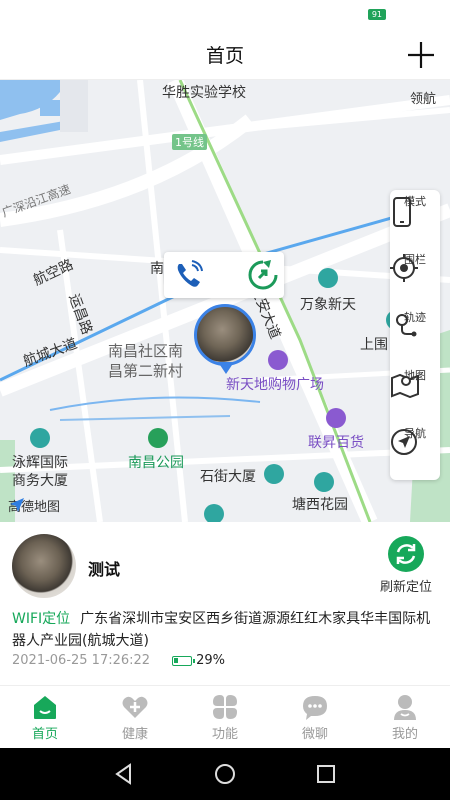 The image size is (450, 800). Describe the element at coordinates (326, 774) in the screenshot. I see `recents-icon` at that location.